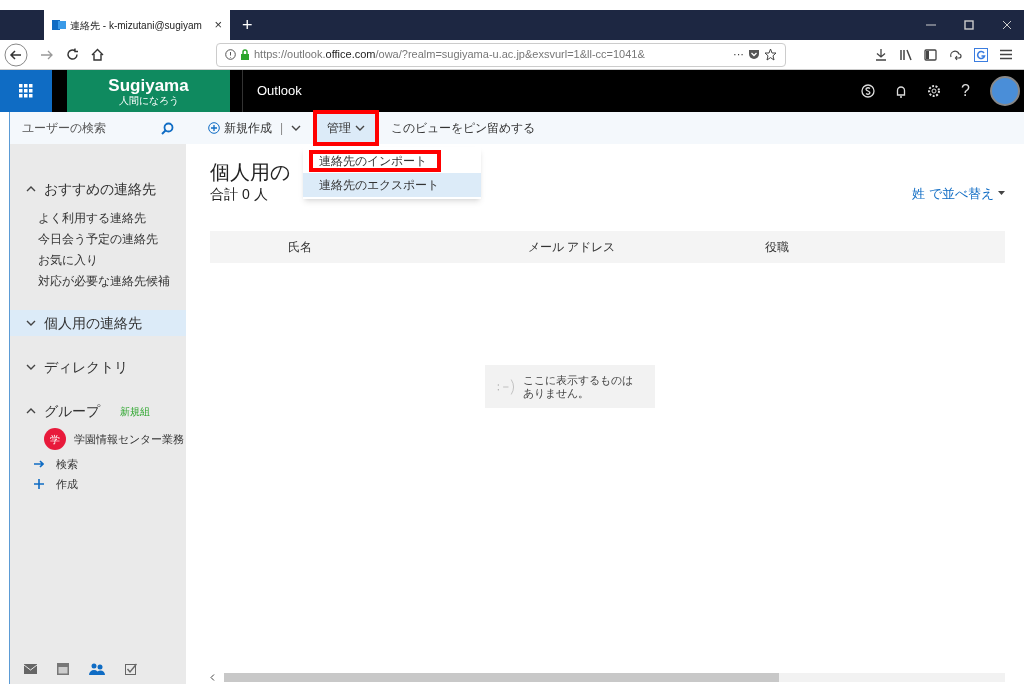 The width and height of the screenshot is (1024, 684). Describe the element at coordinates (958, 193) in the screenshot. I see `sort-button: 姓 で並べ替え` at that location.